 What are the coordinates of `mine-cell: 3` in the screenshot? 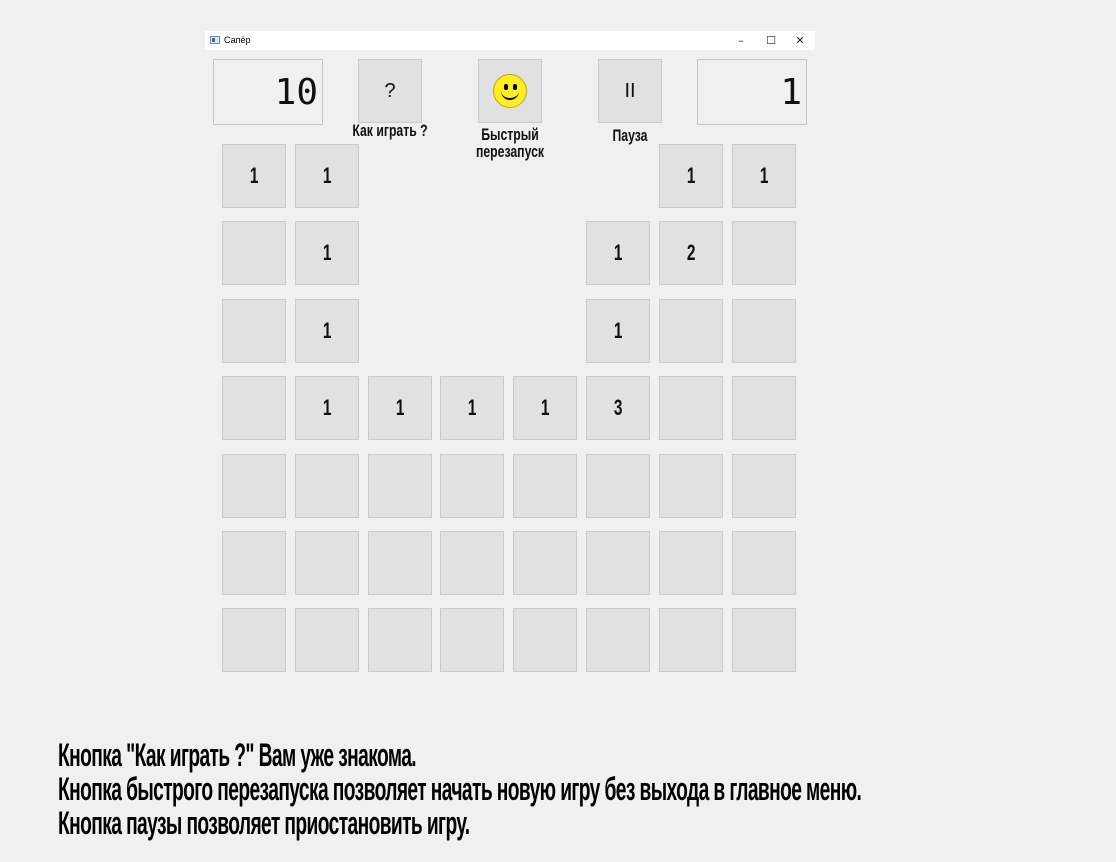 It's located at (618, 408).